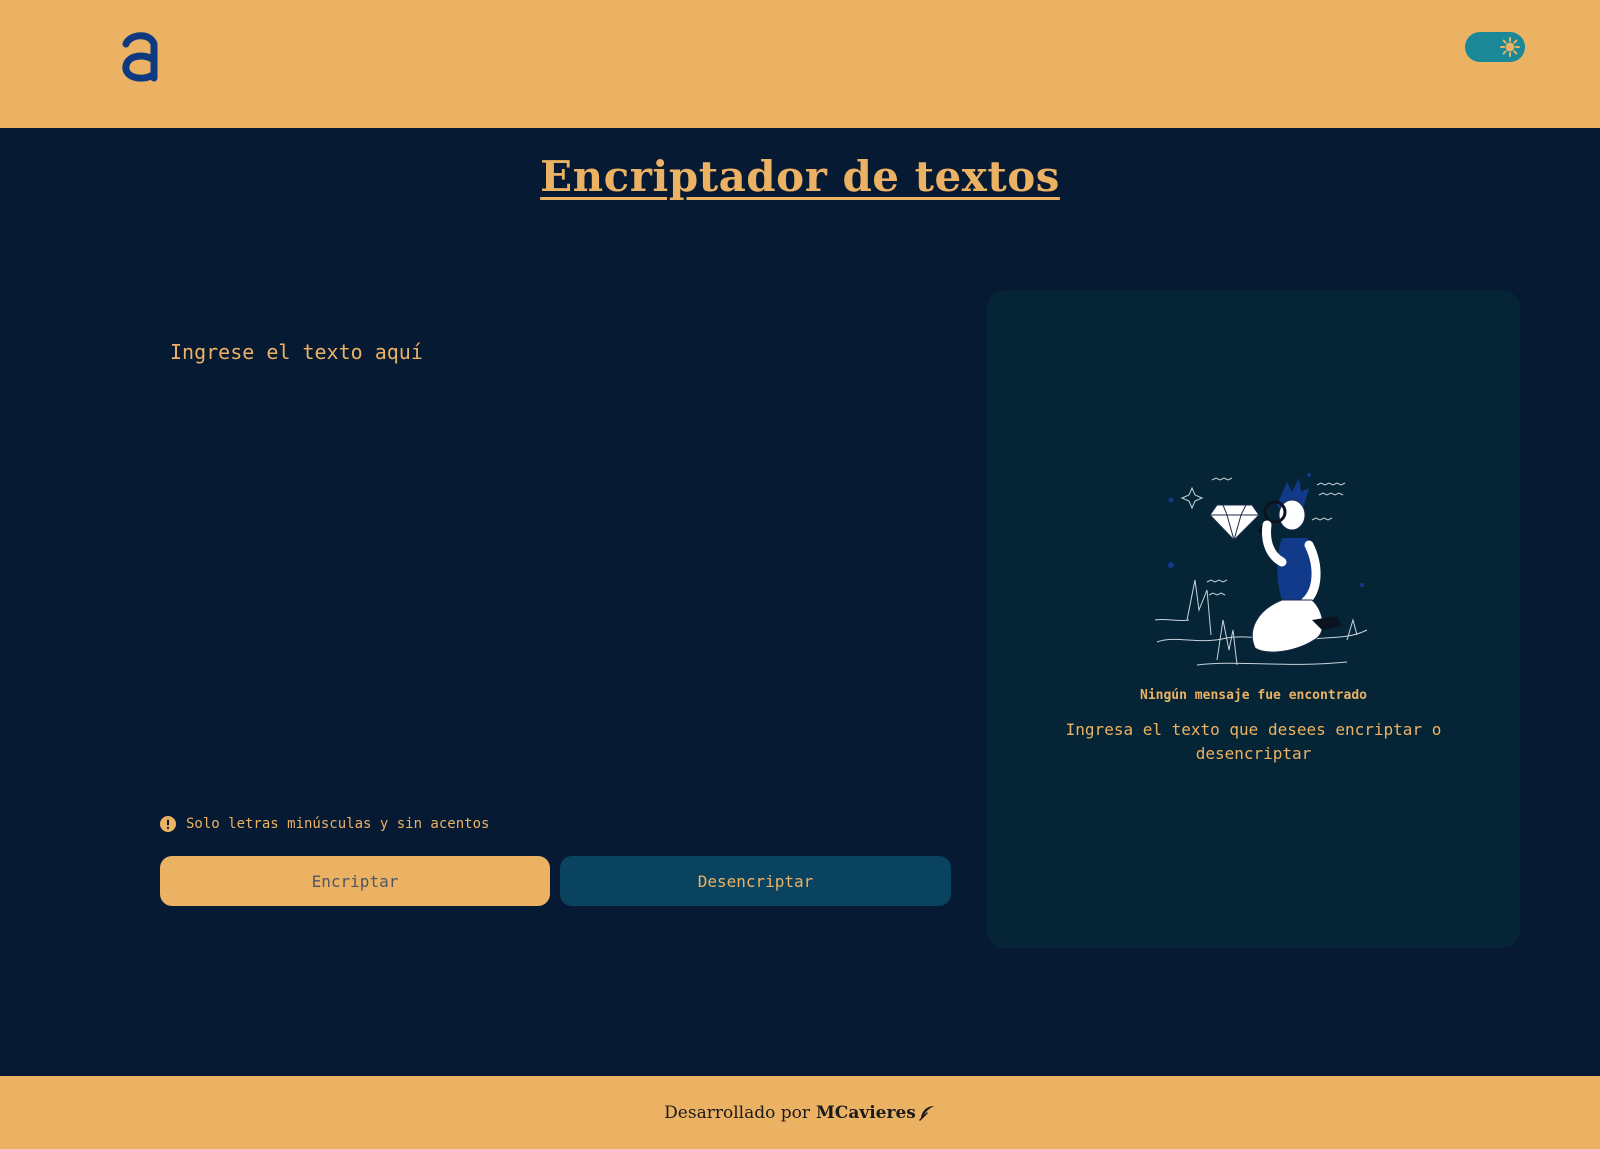  Describe the element at coordinates (866, 1113) in the screenshot. I see `footer-author-link: MCavieres` at that location.